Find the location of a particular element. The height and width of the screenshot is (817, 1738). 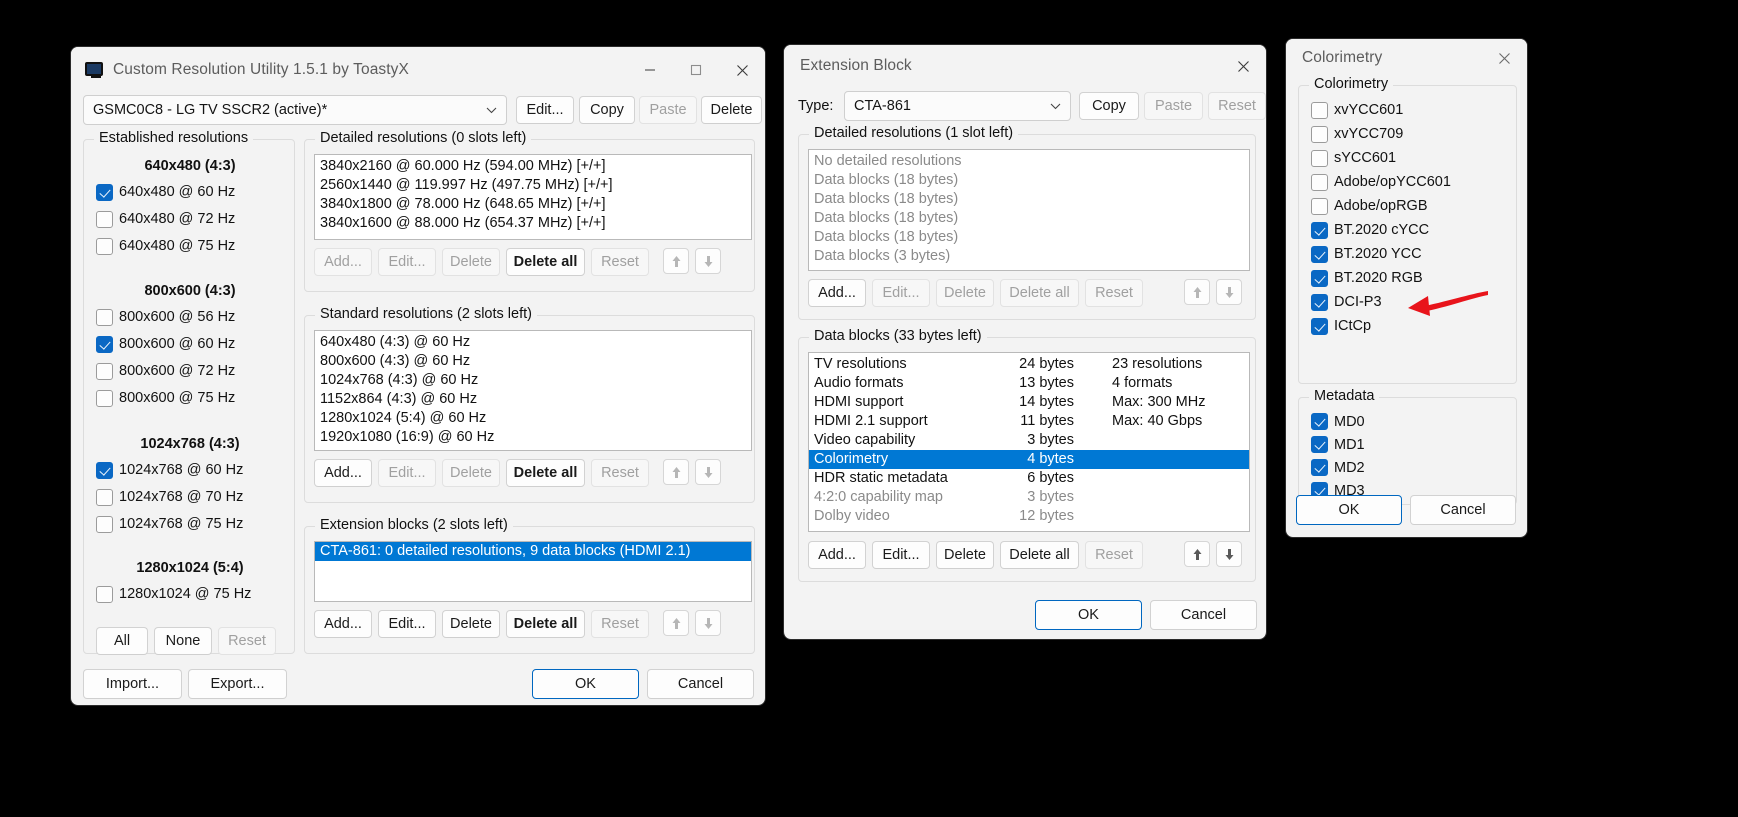

table-row: TV resolutions 24 bytes 23 resolutions is located at coordinates (1029, 364).